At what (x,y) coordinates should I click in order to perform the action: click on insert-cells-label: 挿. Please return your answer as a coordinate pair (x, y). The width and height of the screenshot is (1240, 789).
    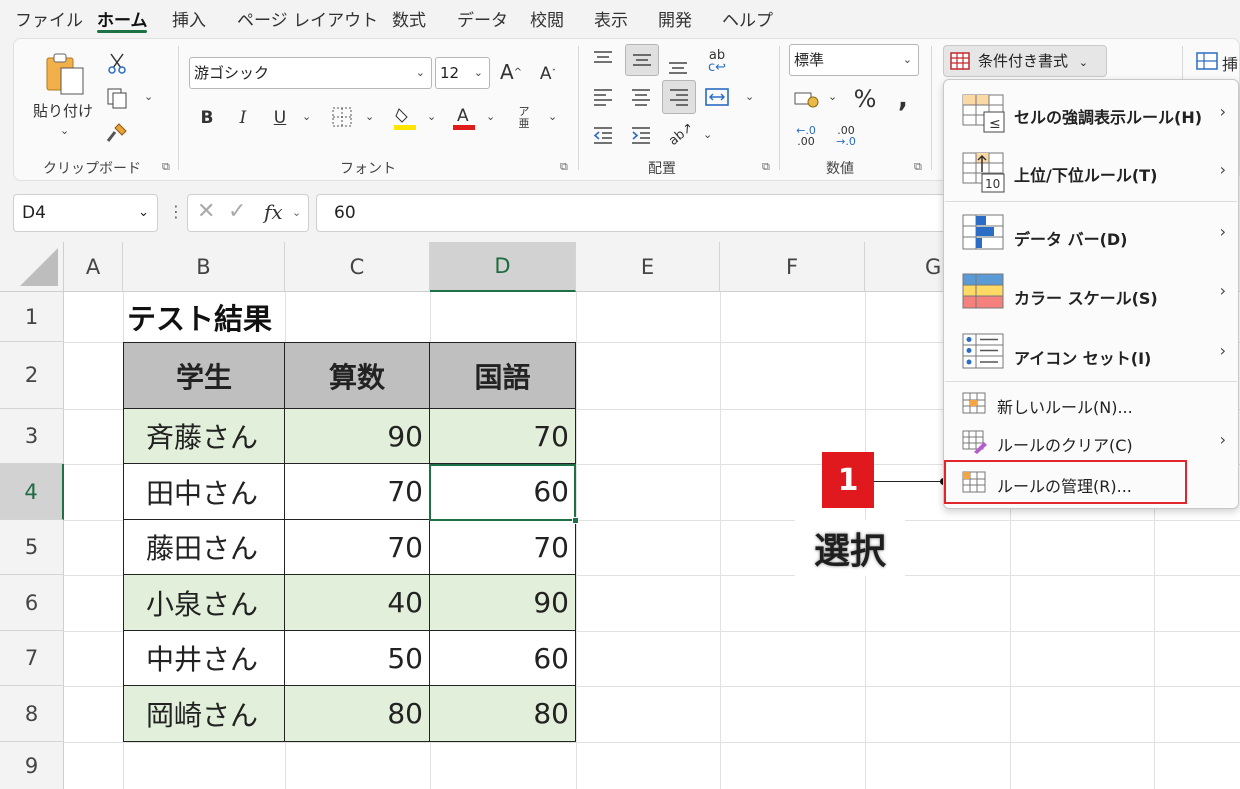
    Looking at the image, I should click on (1230, 63).